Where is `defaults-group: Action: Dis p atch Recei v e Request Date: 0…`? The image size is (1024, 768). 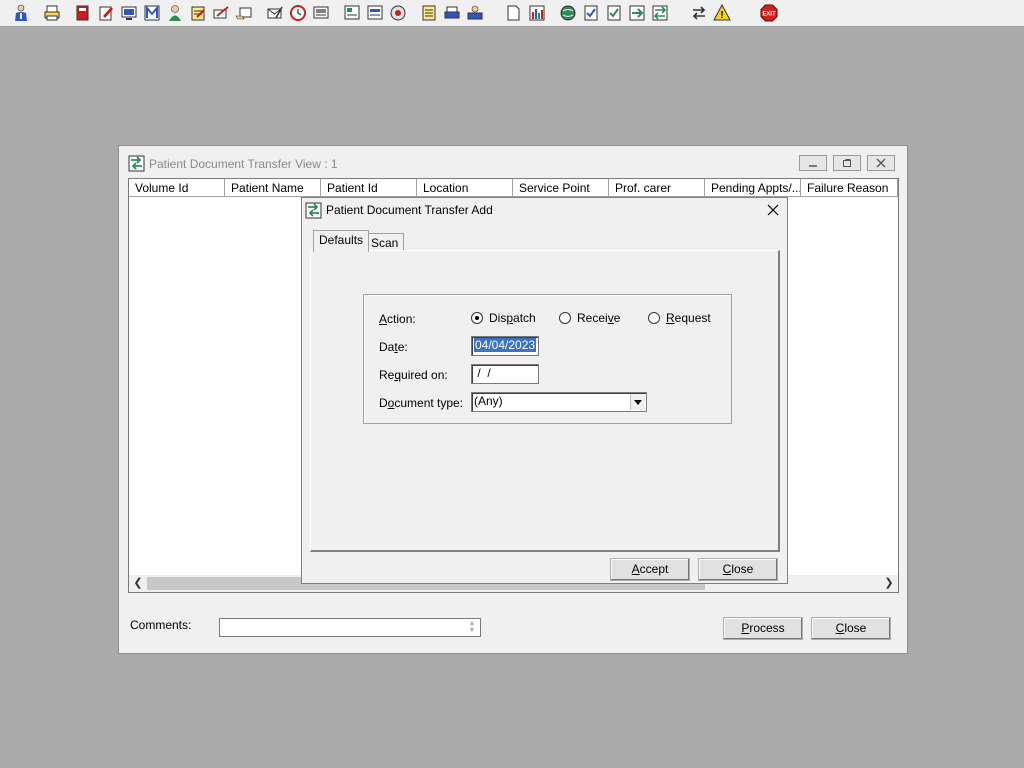
defaults-group: Action: Dis p atch Recei v e Request Date: 0… is located at coordinates (547, 359).